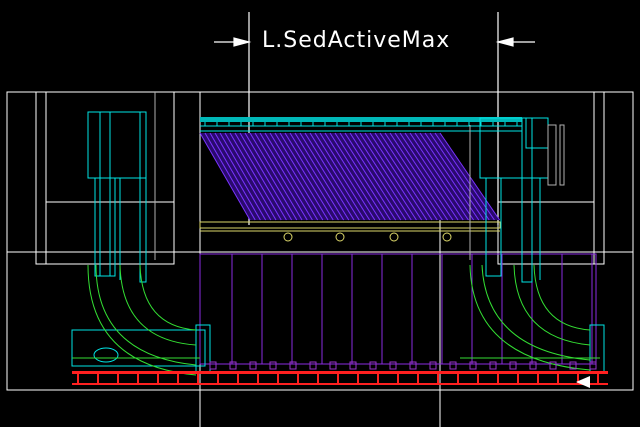 This screenshot has width=640, height=427. I want to click on left-arrow-icon, so click(242, 42).